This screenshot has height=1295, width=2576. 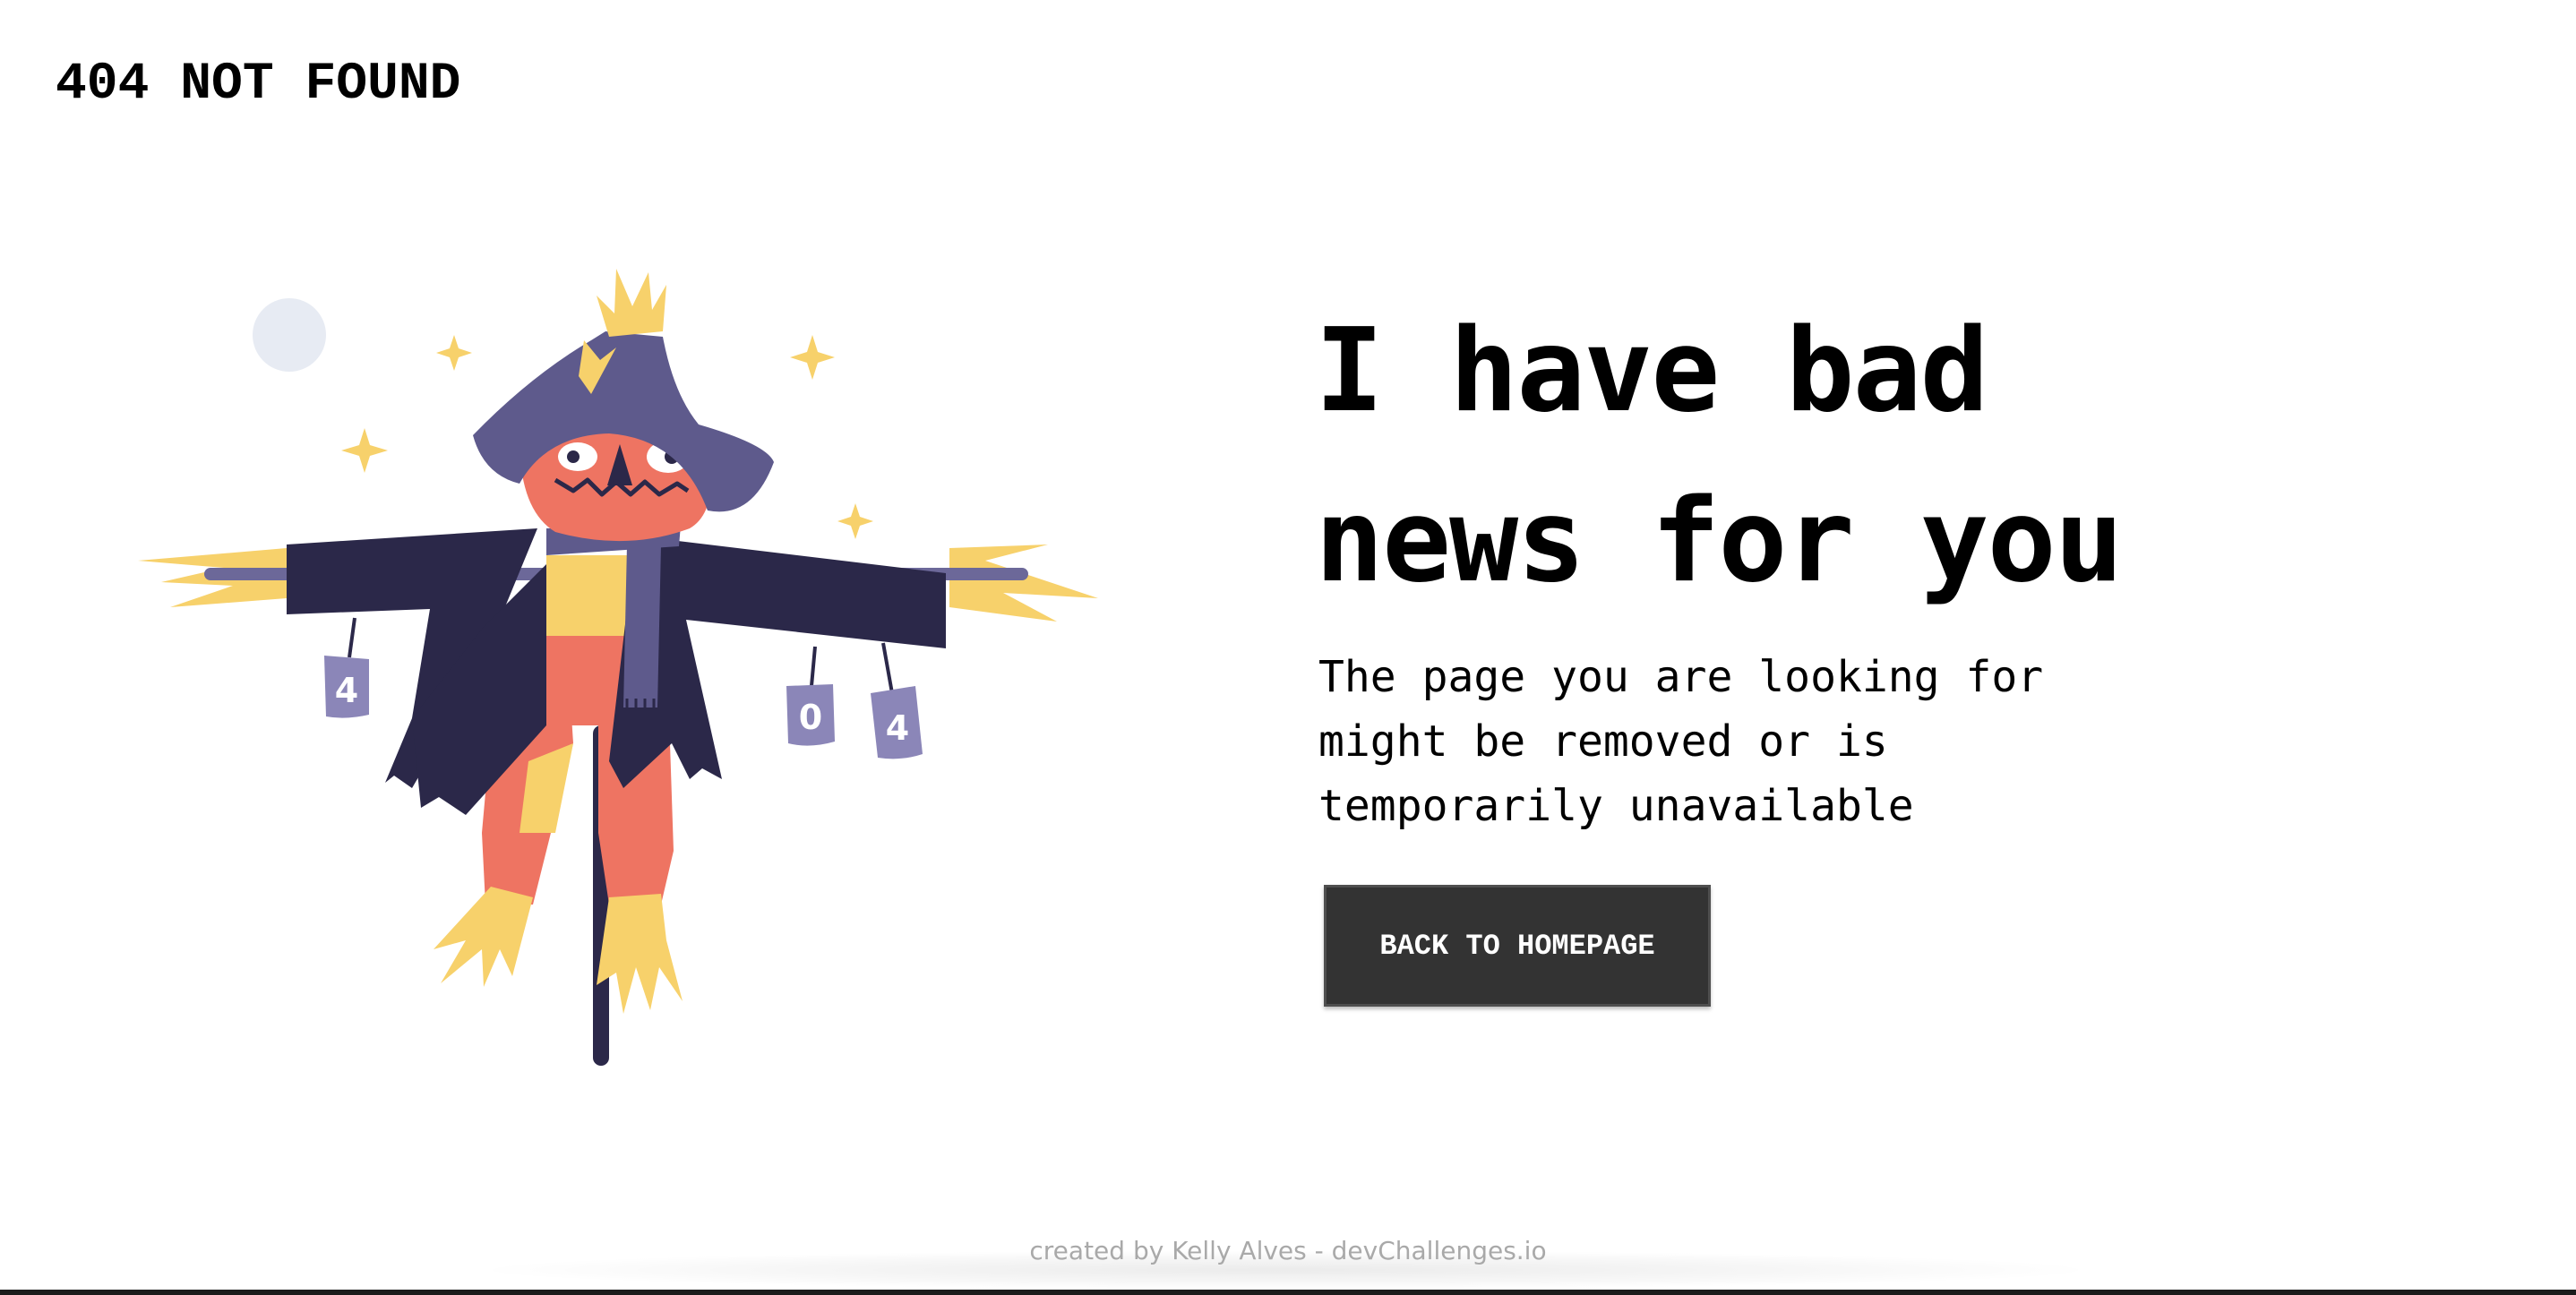 I want to click on site-logo: 404 NOT FOUND, so click(x=258, y=85).